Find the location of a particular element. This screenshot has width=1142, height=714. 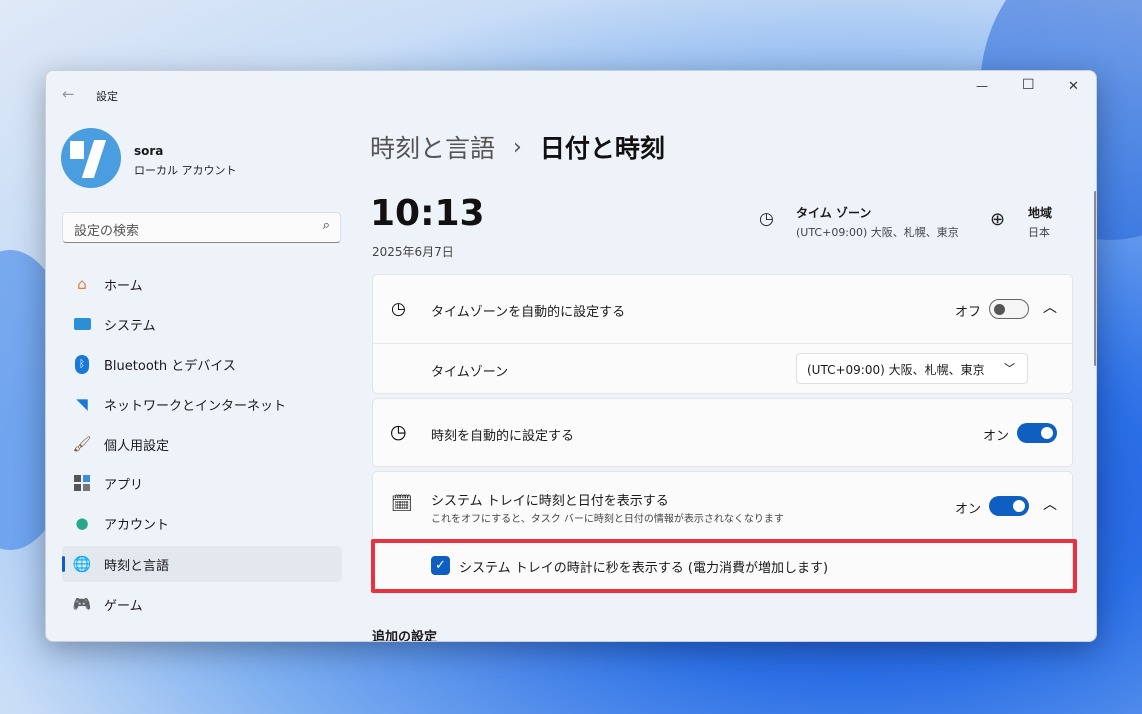

account-icon: ● is located at coordinates (82, 523).